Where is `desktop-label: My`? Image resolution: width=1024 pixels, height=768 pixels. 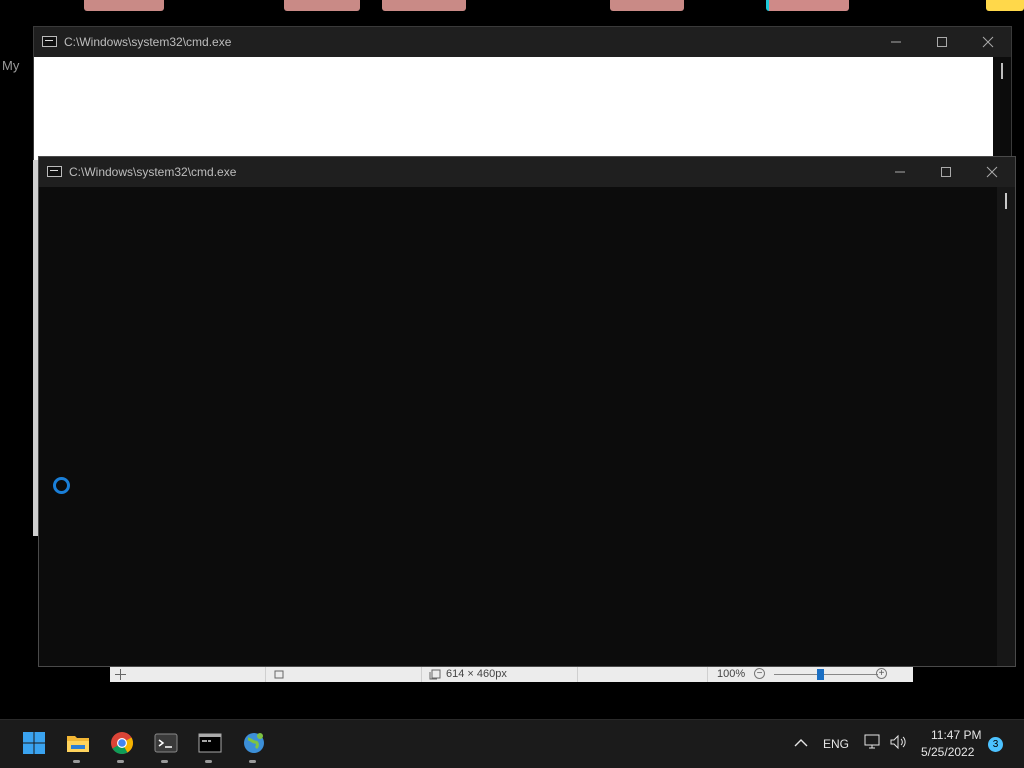
desktop-label: My is located at coordinates (10, 65).